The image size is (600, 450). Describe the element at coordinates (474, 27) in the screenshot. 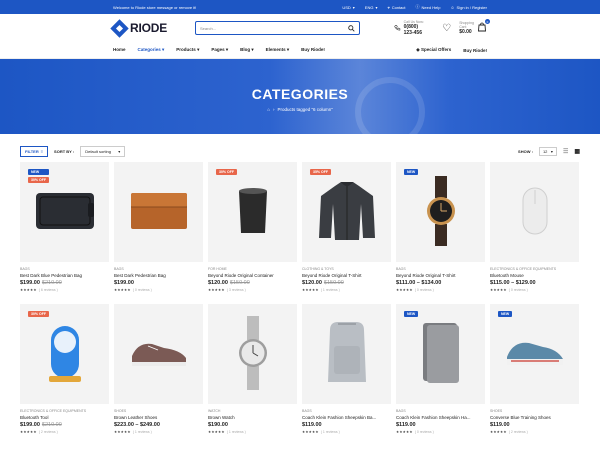

I see `cart: Shopping Cart: $0.00 0` at that location.